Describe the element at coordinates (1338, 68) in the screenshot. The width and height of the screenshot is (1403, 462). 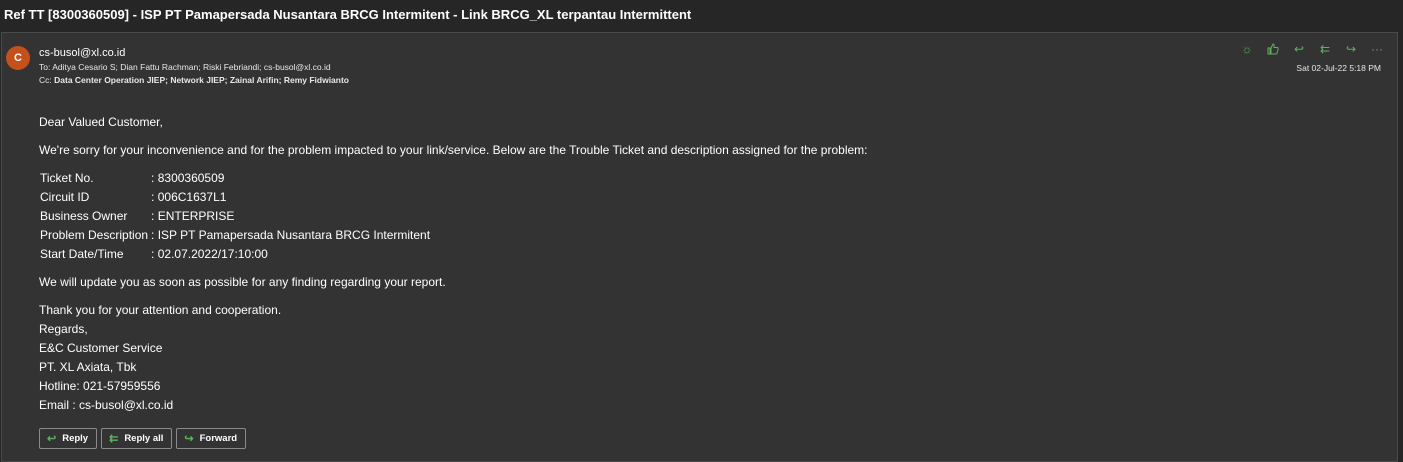
I see `received-date: Sat 02-Jul-22 5:18 PM` at that location.